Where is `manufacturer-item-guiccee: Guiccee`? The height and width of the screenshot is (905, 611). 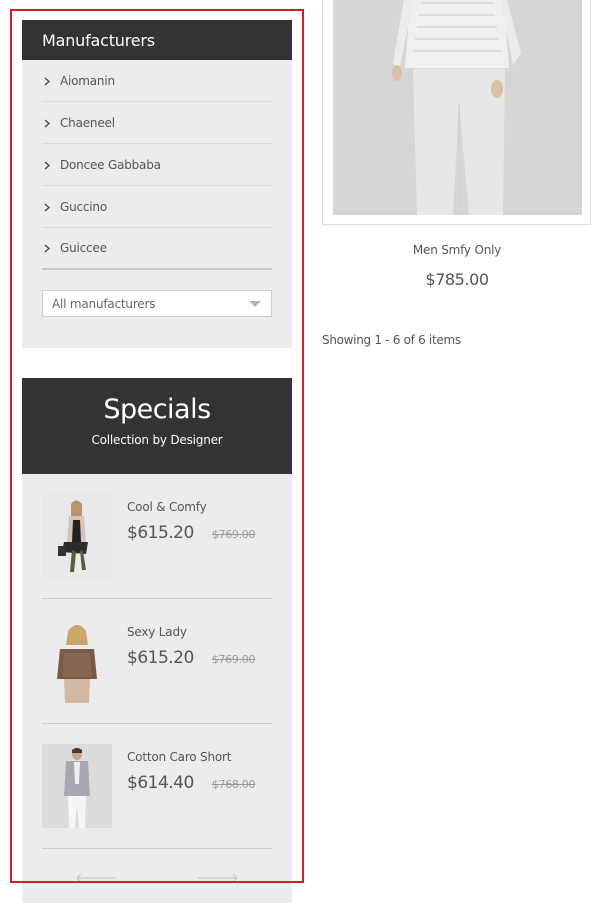
manufacturer-item-guiccee: Guiccee is located at coordinates (157, 249).